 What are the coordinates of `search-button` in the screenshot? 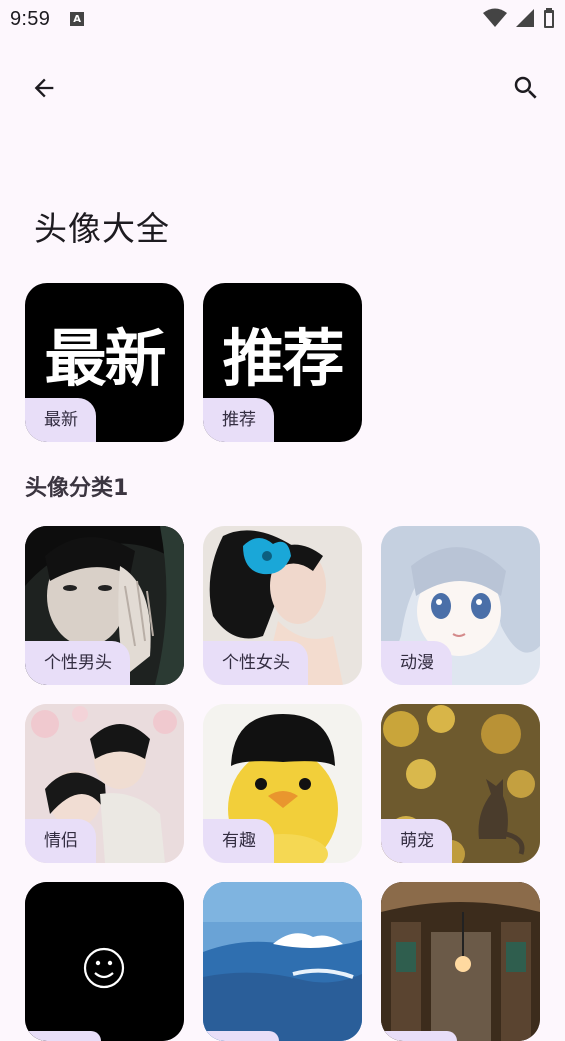 It's located at (526, 88).